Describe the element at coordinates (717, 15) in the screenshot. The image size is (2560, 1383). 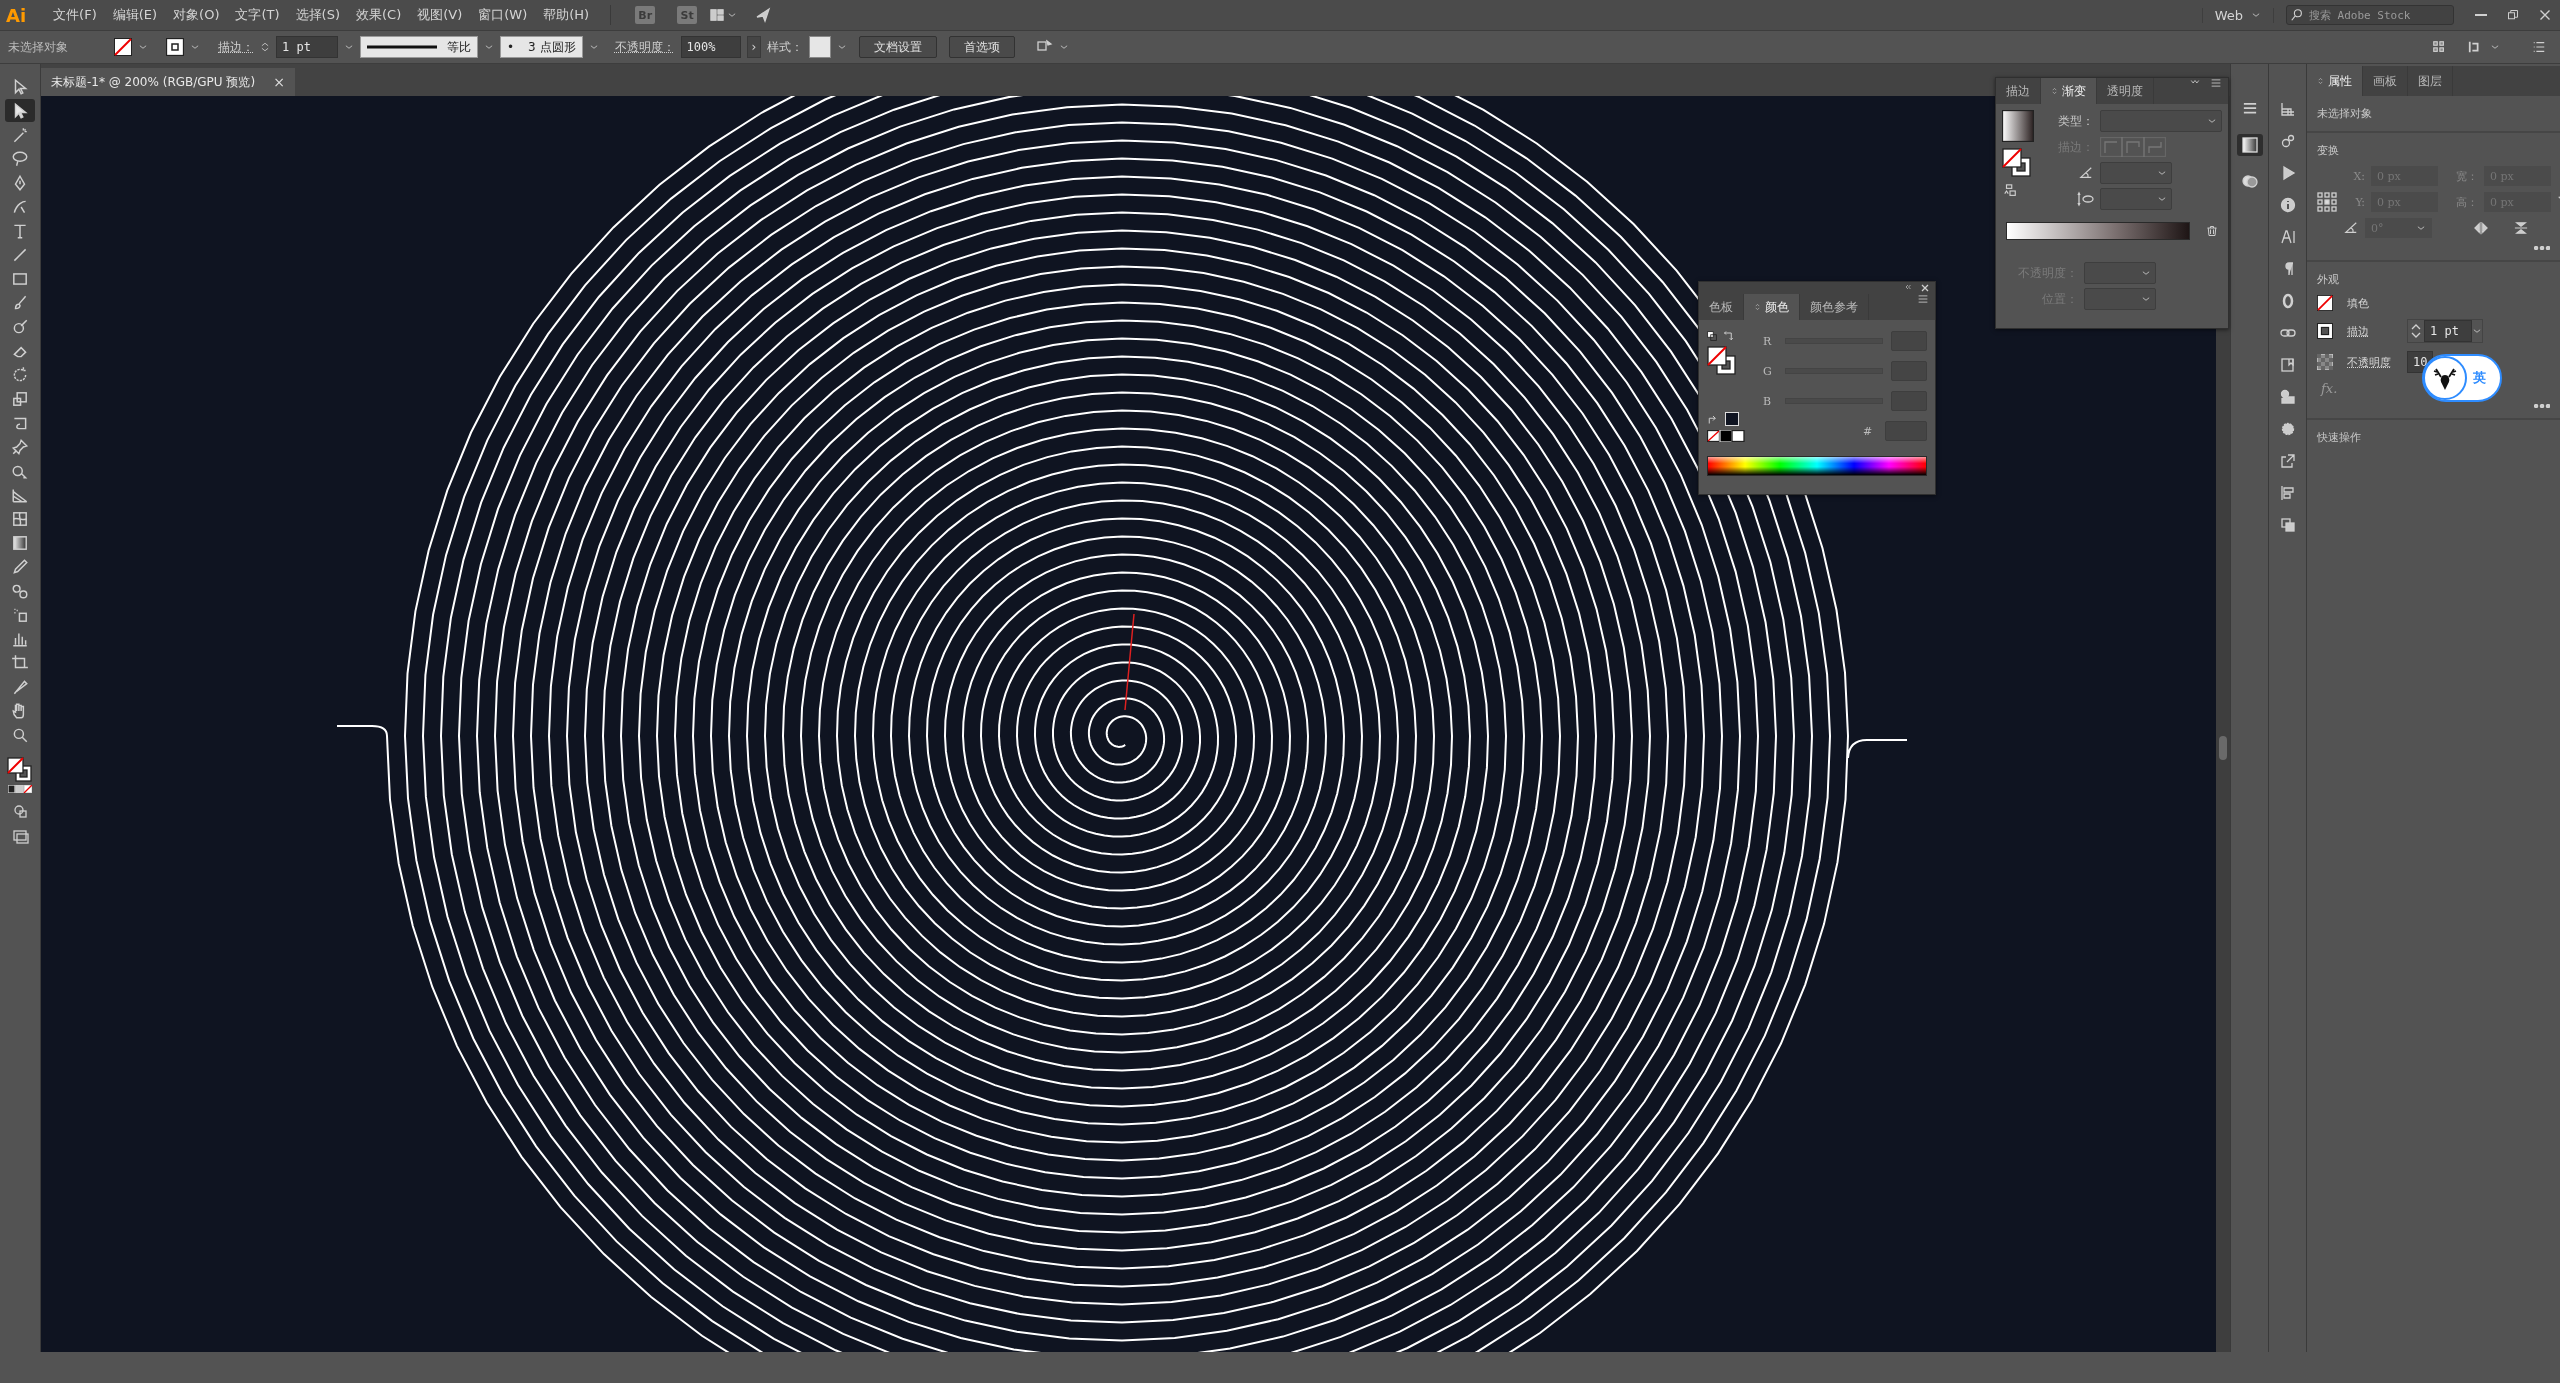
I see `layout-grid-icon` at that location.